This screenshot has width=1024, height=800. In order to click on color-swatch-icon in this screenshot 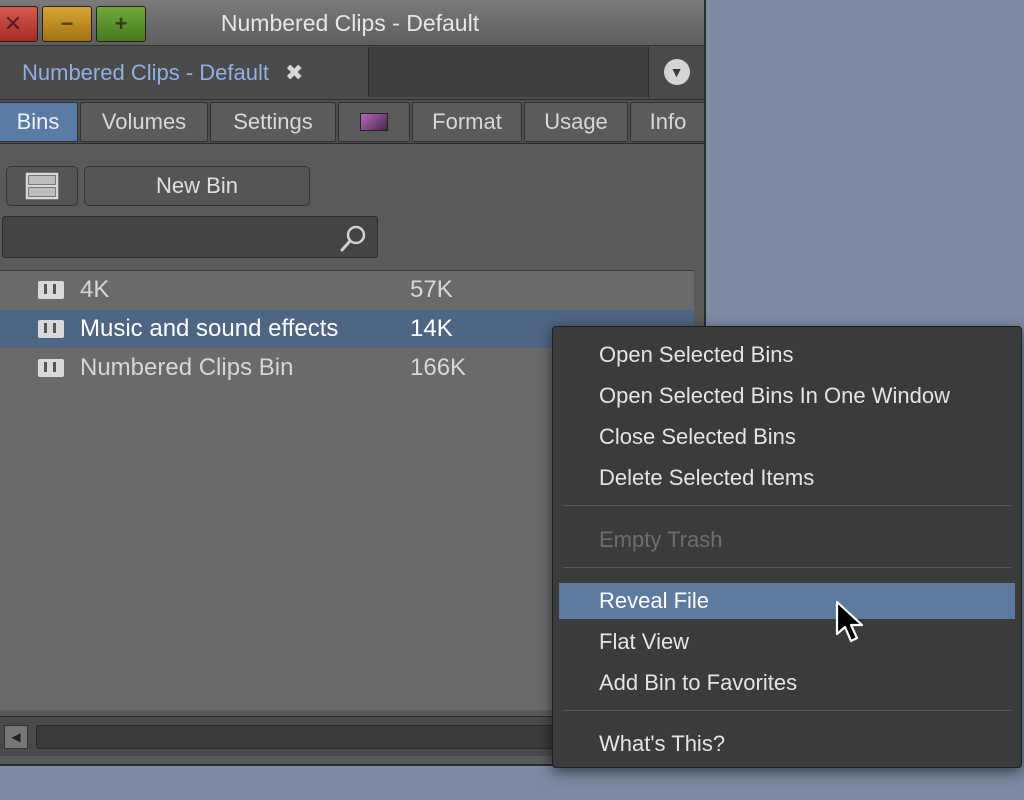, I will do `click(374, 122)`.